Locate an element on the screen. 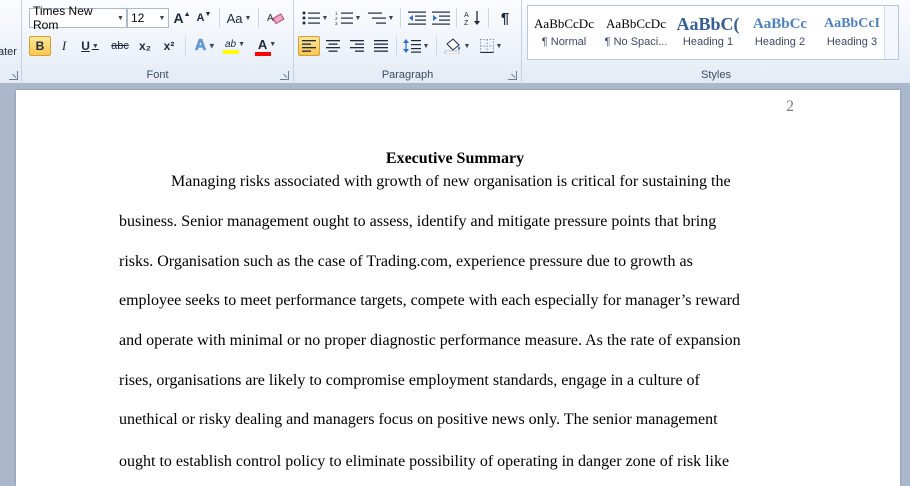  font-size-dropdown-icon: ▼ is located at coordinates (162, 18).